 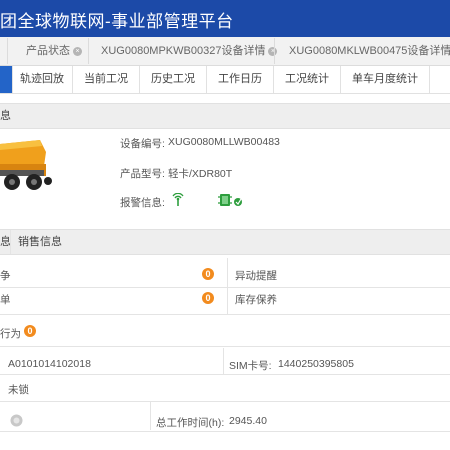 I want to click on sim-label: SIM卡号:, so click(x=250, y=366).